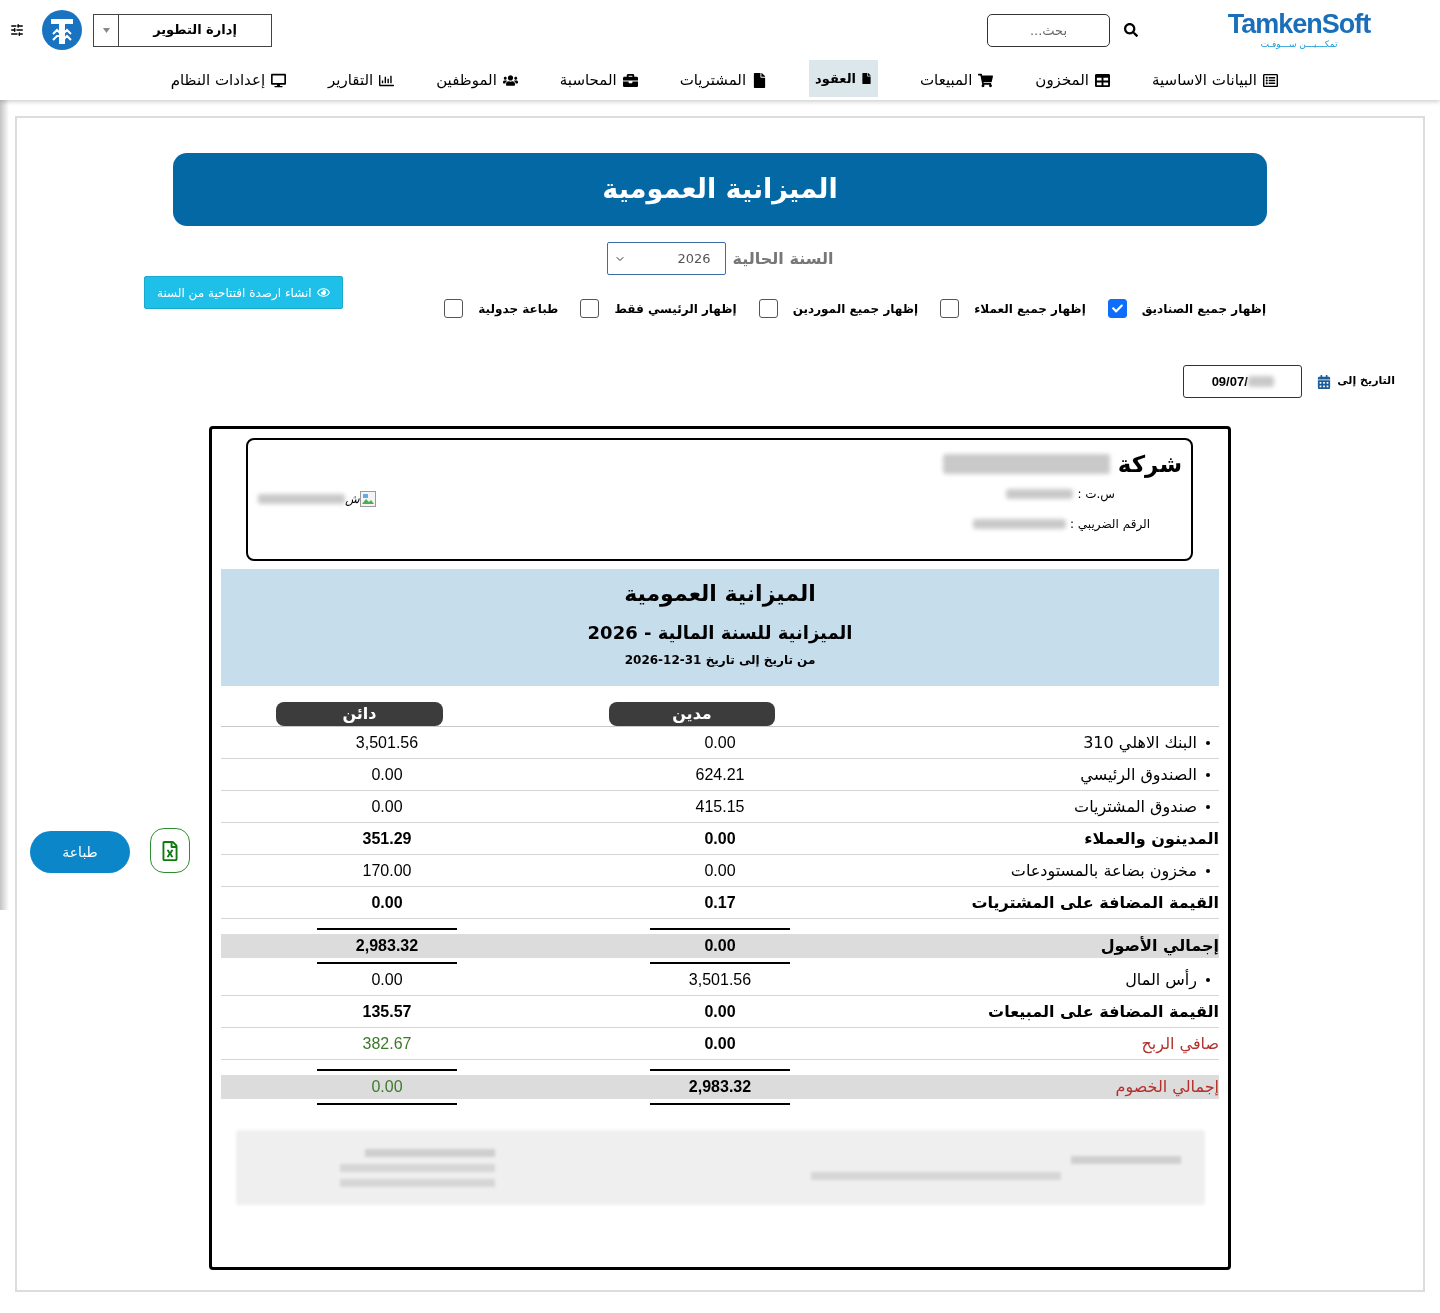 The image size is (1440, 1313). What do you see at coordinates (720, 902) in the screenshot?
I see `debit-value: 0.17` at bounding box center [720, 902].